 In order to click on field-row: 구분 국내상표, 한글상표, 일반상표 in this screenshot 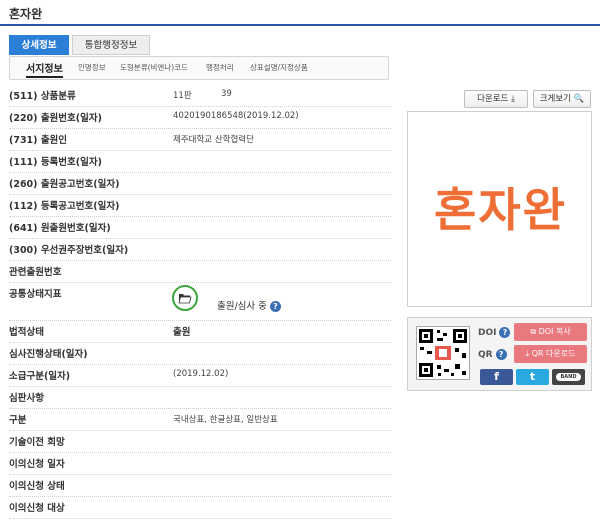, I will do `click(200, 420)`.